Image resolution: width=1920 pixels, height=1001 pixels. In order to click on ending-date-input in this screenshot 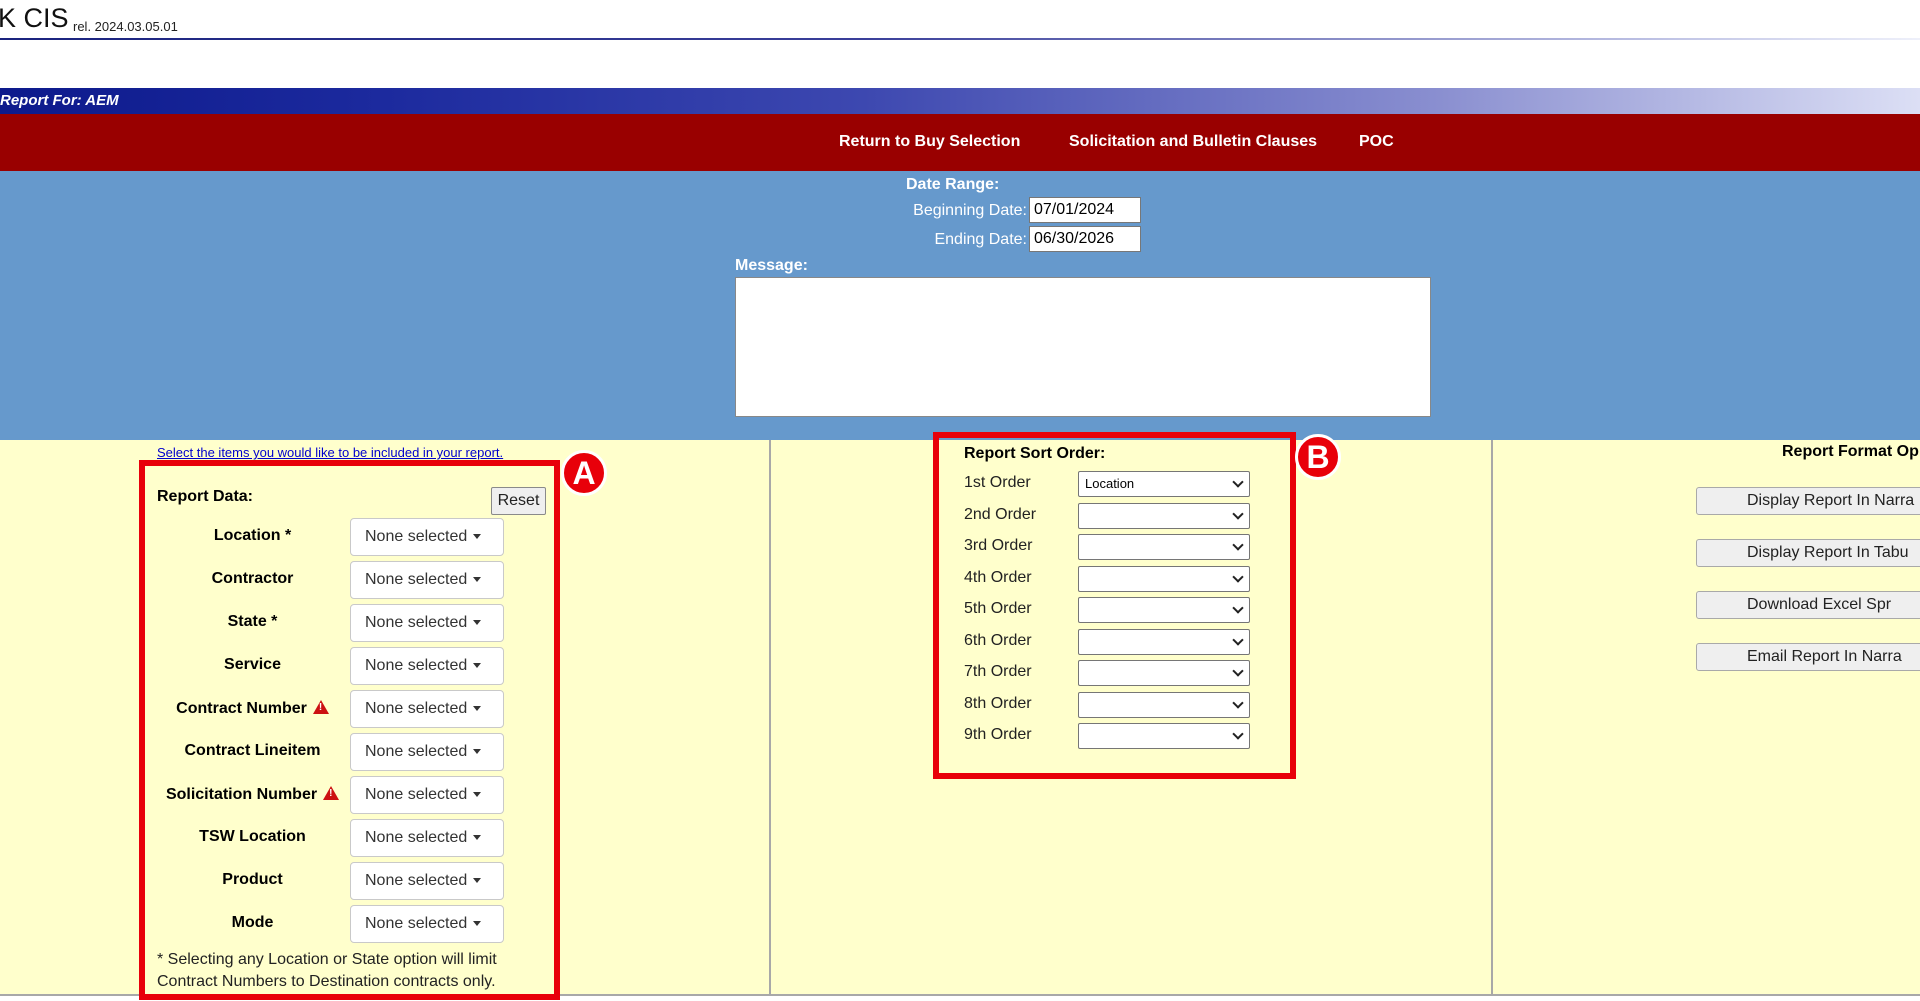, I will do `click(1085, 239)`.